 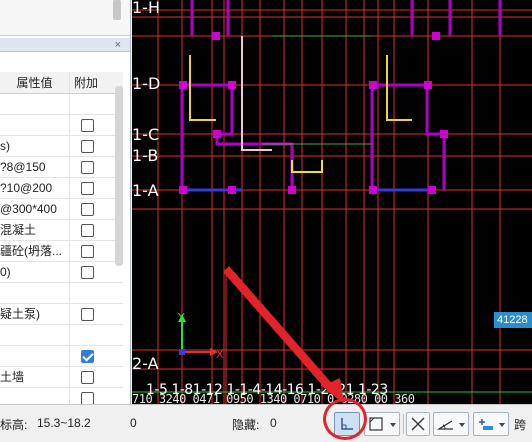 I want to click on property-value: ?10@200, so click(x=35, y=188).